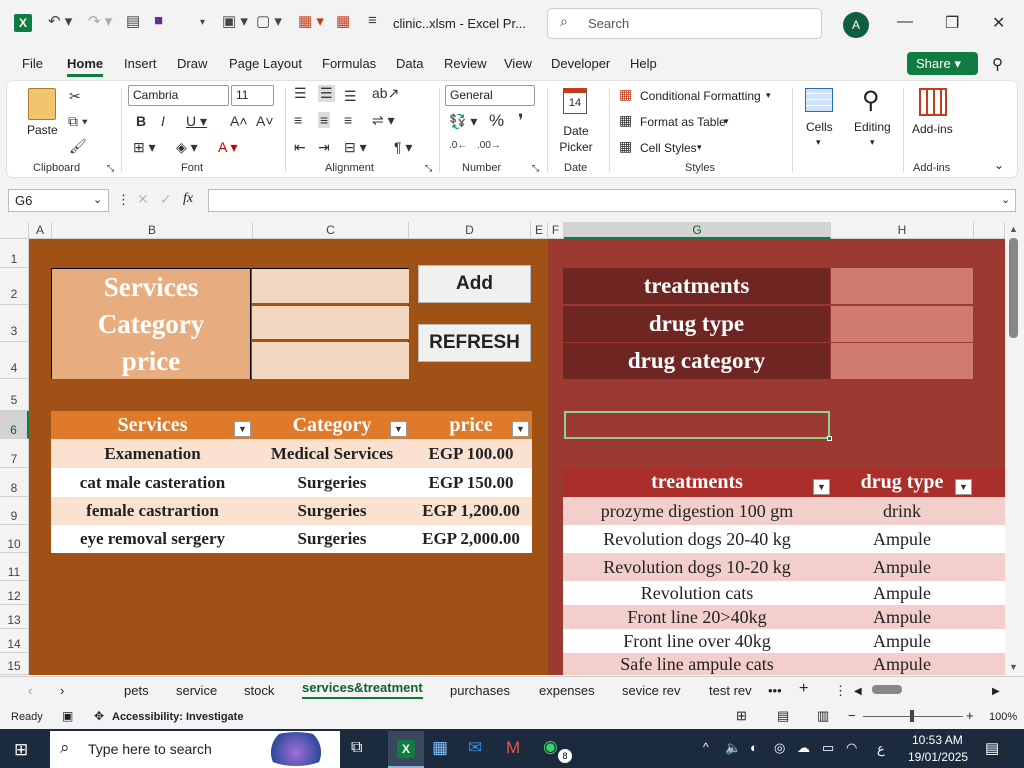  I want to click on drug-type-input, so click(902, 324).